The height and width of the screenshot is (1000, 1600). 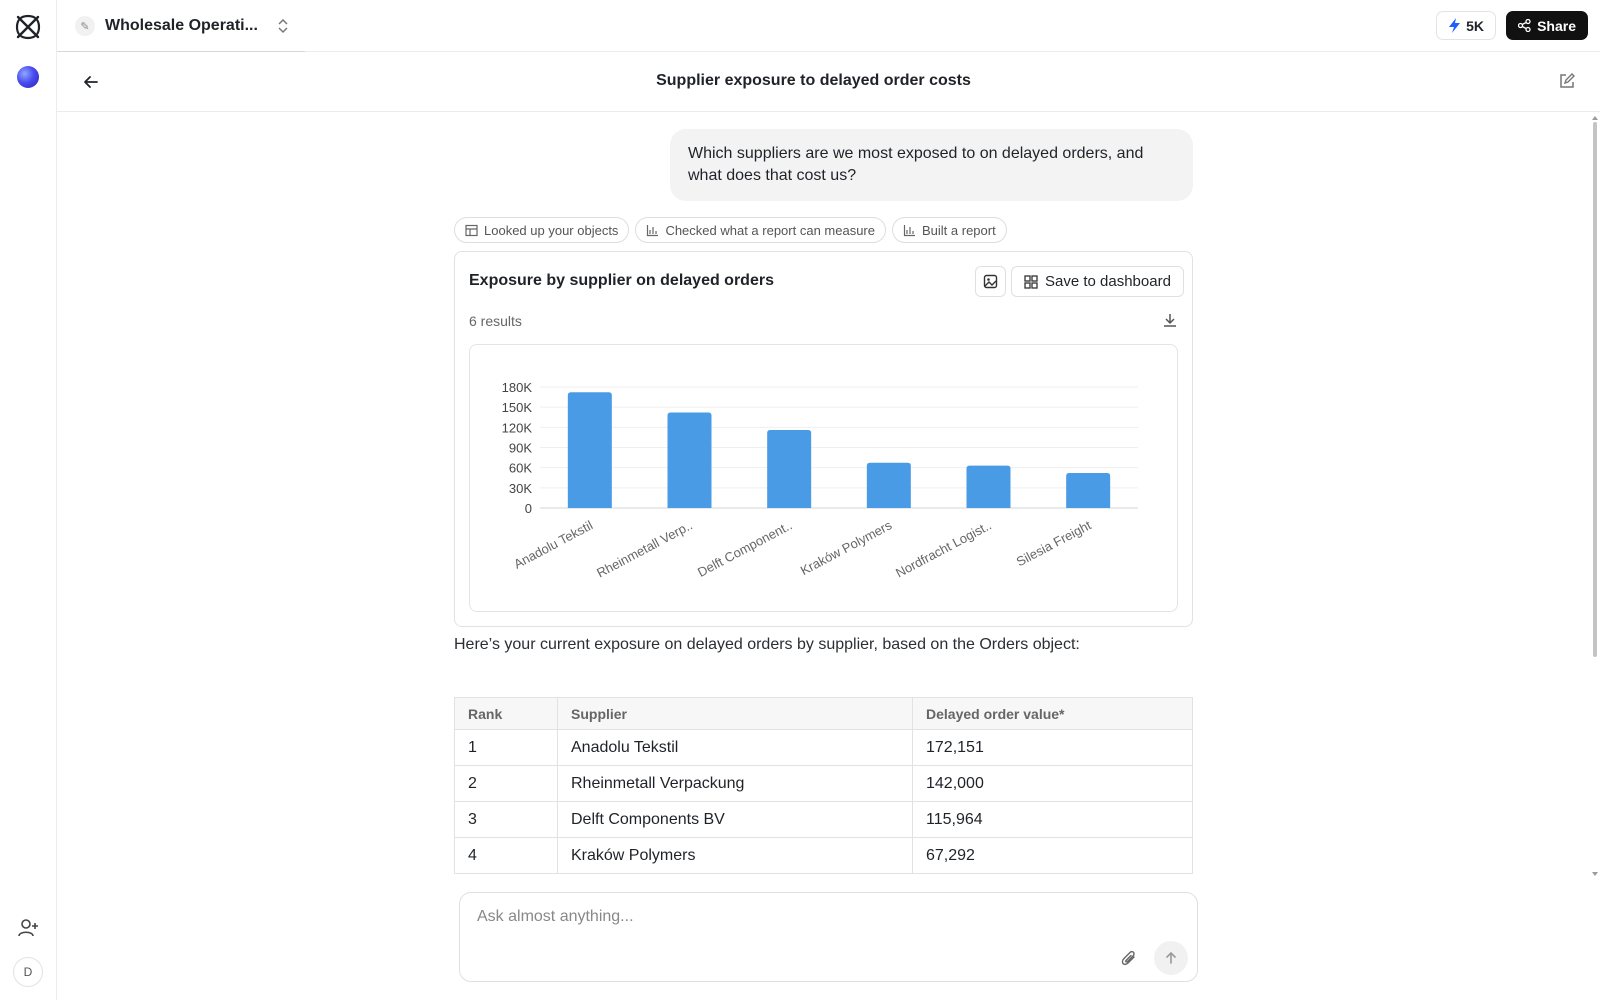 I want to click on y-tick-label: 0, so click(x=528, y=508).